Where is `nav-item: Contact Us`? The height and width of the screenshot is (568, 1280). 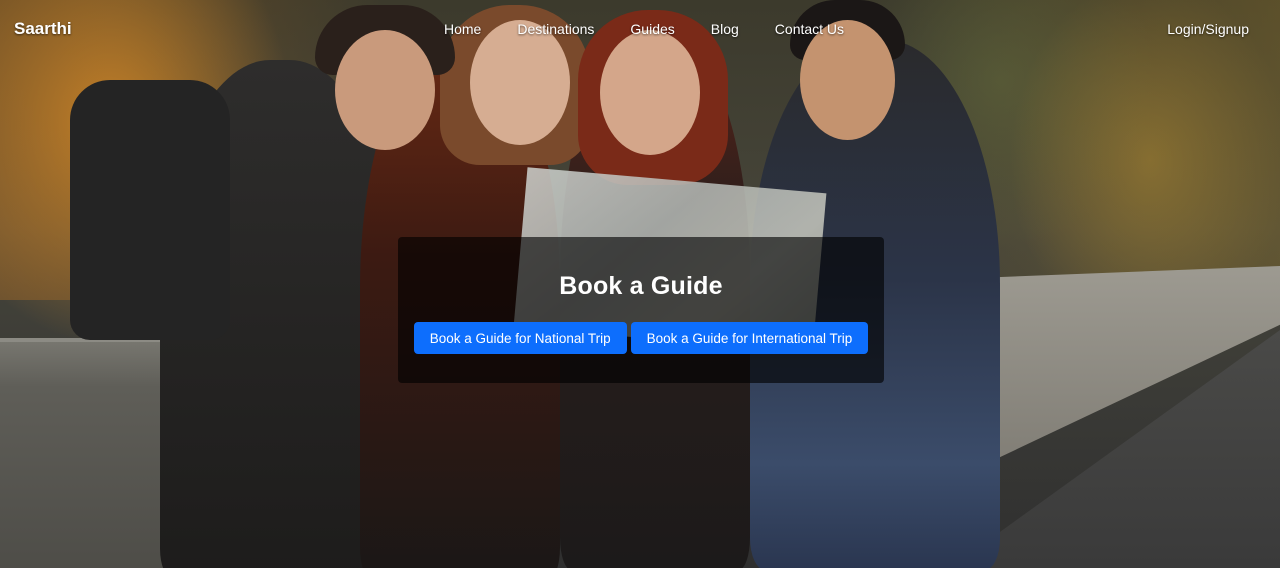
nav-item: Contact Us is located at coordinates (809, 29).